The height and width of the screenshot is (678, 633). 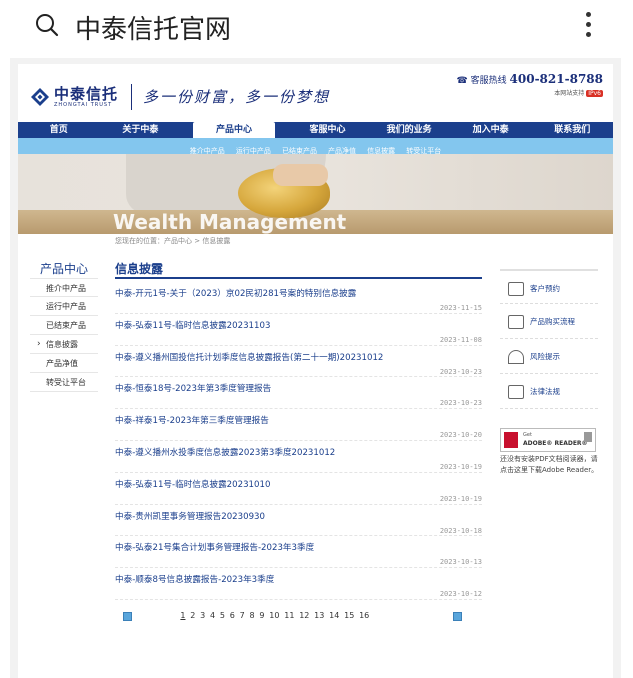 I want to click on page-number: 3, so click(x=202, y=615).